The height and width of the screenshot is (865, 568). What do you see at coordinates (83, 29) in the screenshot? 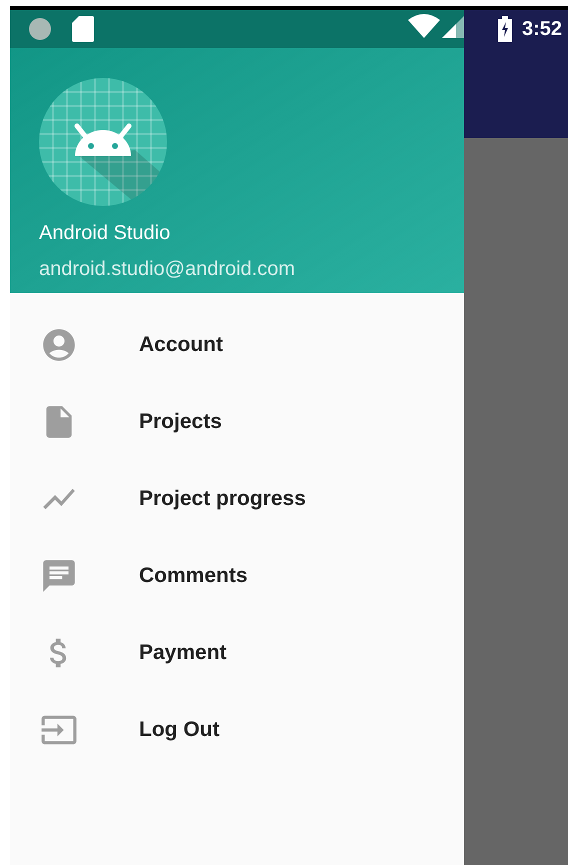
I see `sd-card-icon` at bounding box center [83, 29].